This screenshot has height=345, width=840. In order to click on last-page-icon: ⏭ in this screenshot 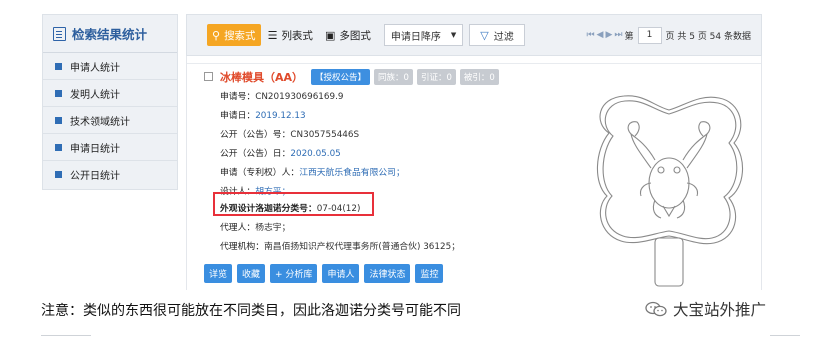, I will do `click(618, 35)`.